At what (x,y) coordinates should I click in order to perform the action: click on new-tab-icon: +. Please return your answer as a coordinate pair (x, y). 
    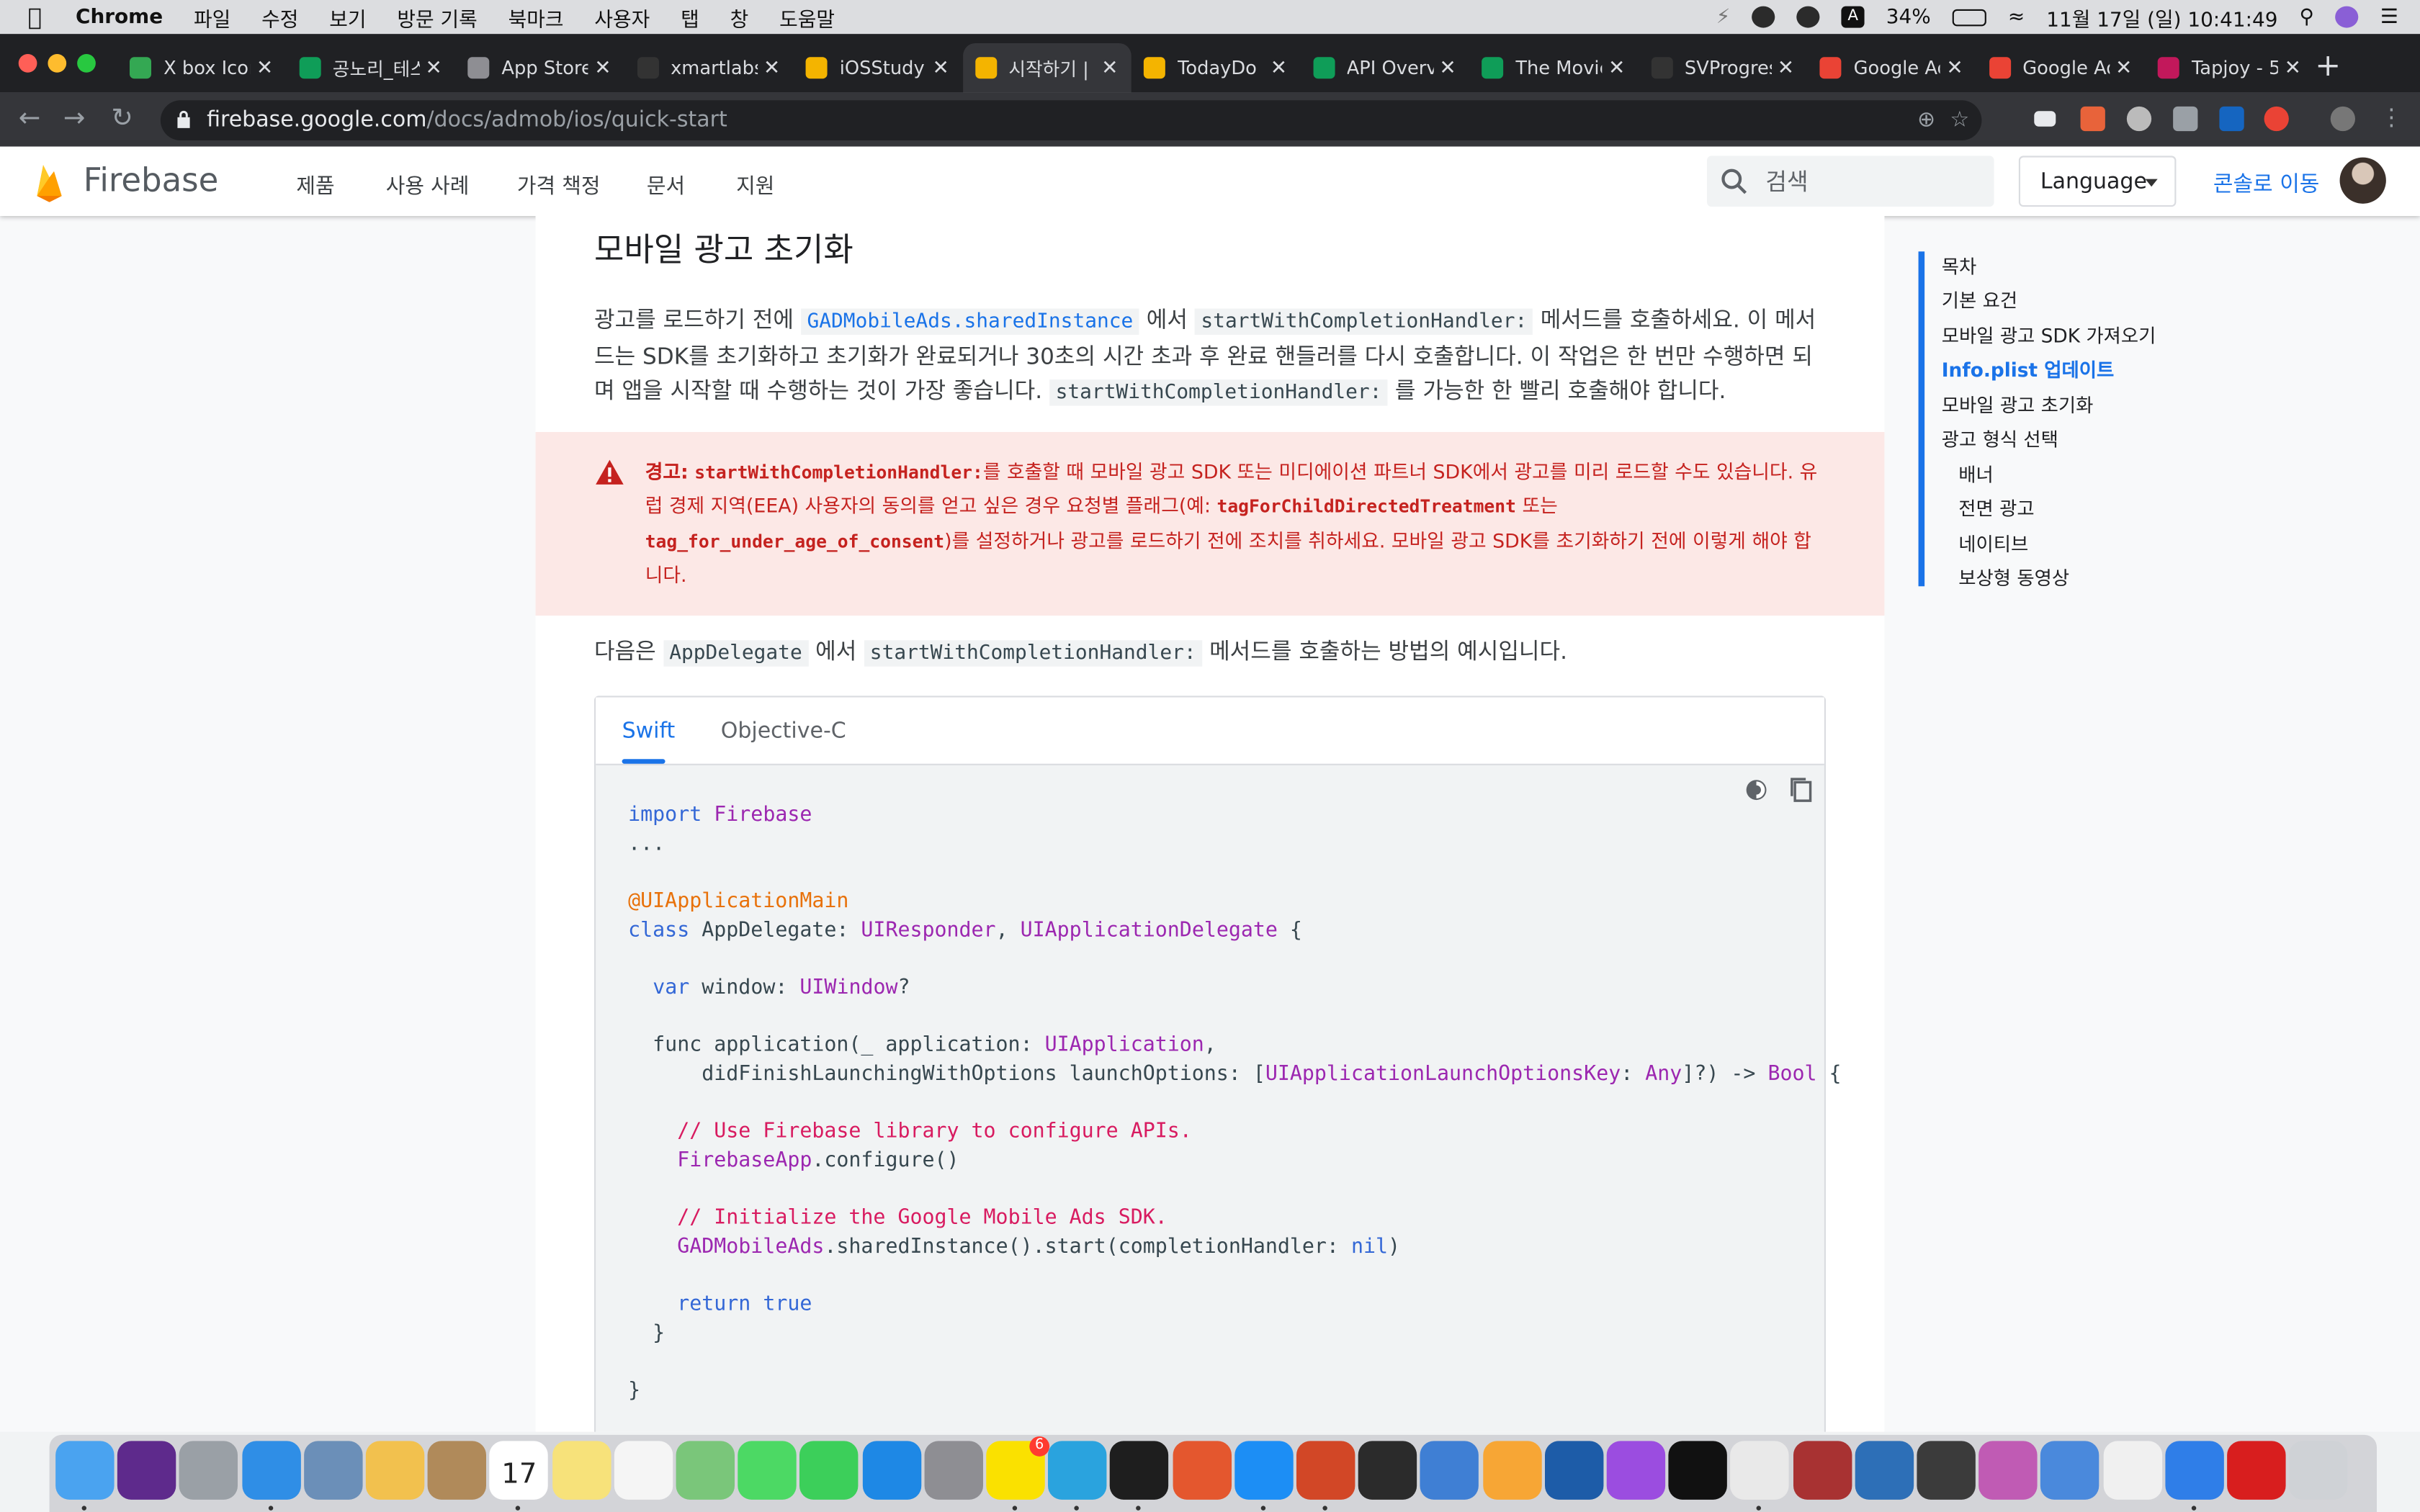
    Looking at the image, I should click on (2328, 64).